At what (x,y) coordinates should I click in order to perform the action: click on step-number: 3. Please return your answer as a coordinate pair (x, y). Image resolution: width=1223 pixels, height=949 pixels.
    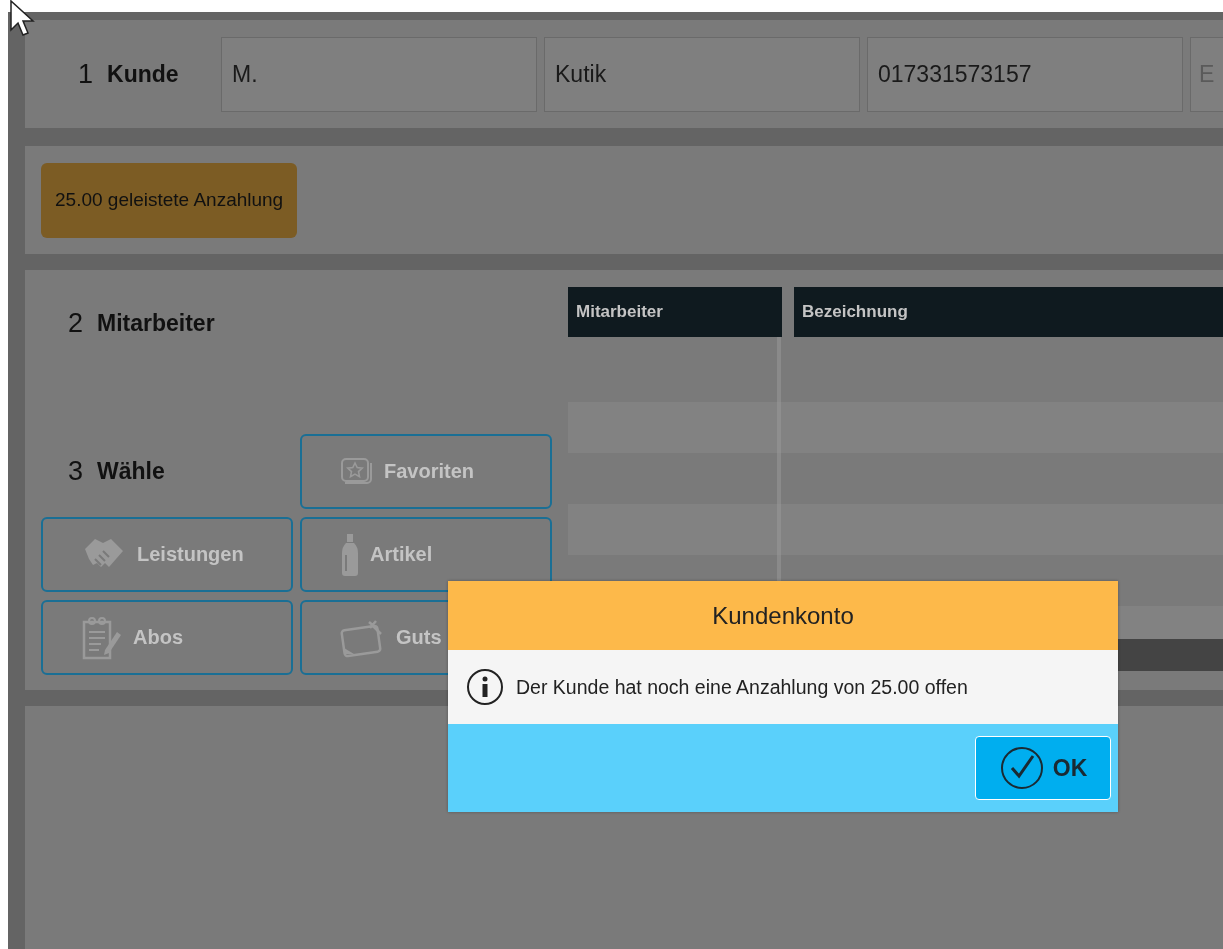
    Looking at the image, I should click on (76, 471).